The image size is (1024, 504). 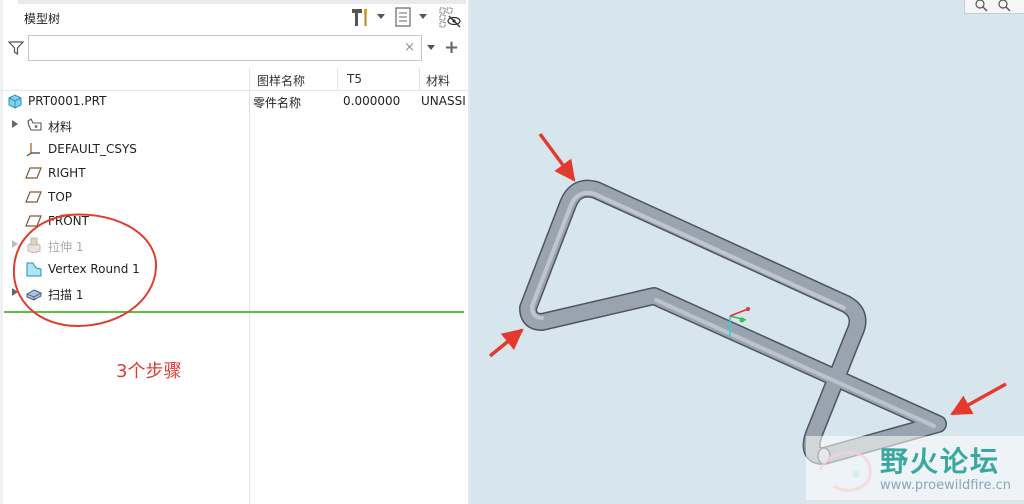 I want to click on watermark-title: 野火论坛, so click(x=940, y=461).